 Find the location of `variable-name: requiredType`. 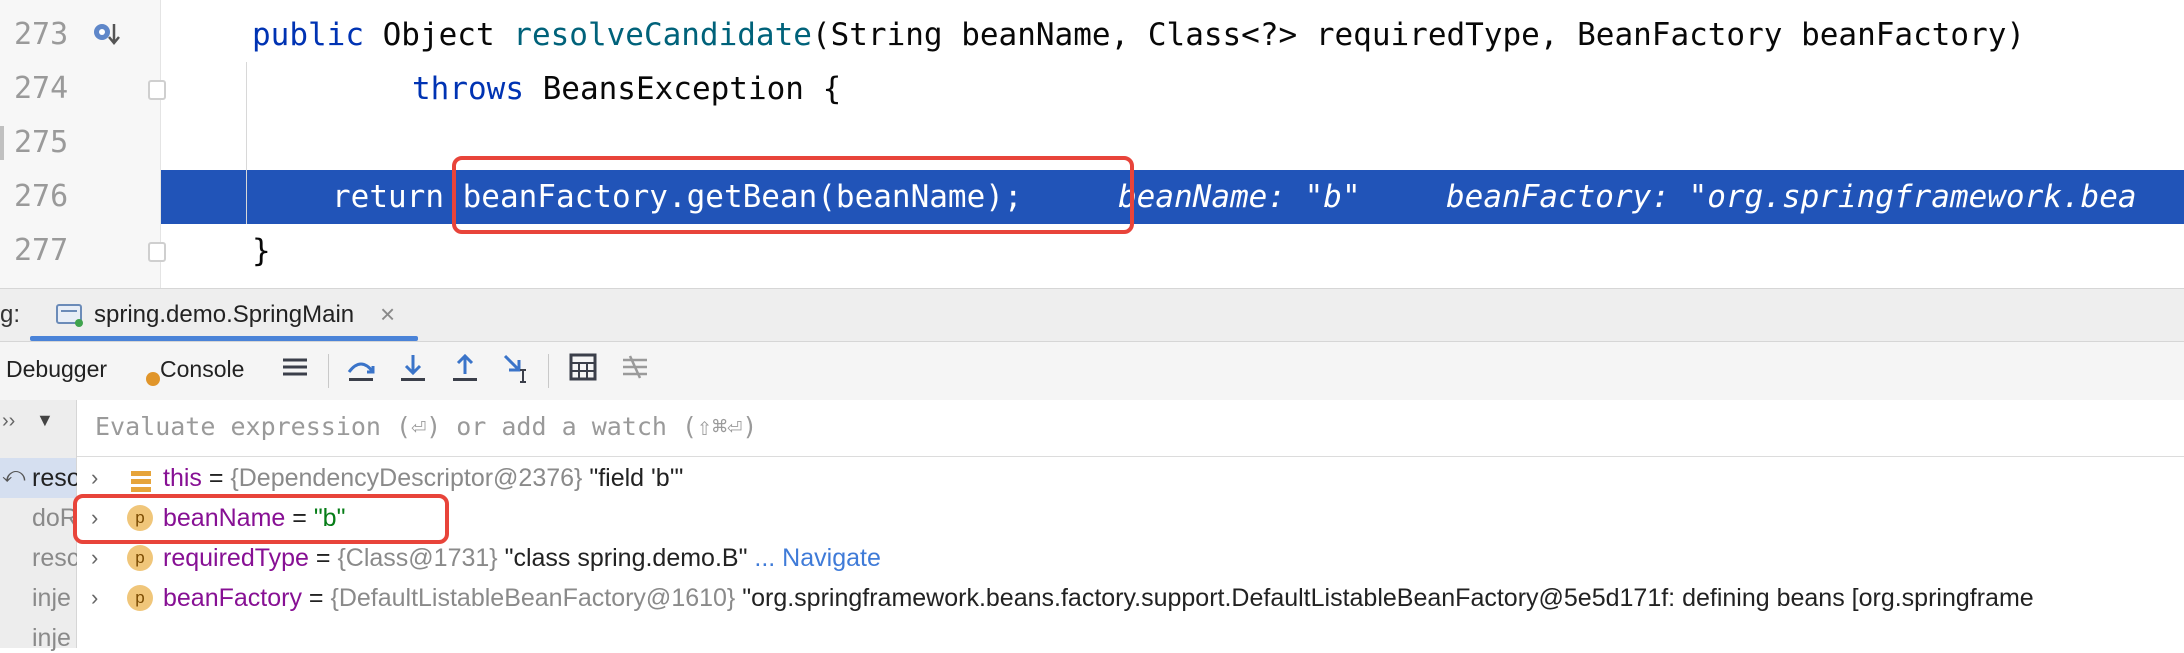

variable-name: requiredType is located at coordinates (236, 558).